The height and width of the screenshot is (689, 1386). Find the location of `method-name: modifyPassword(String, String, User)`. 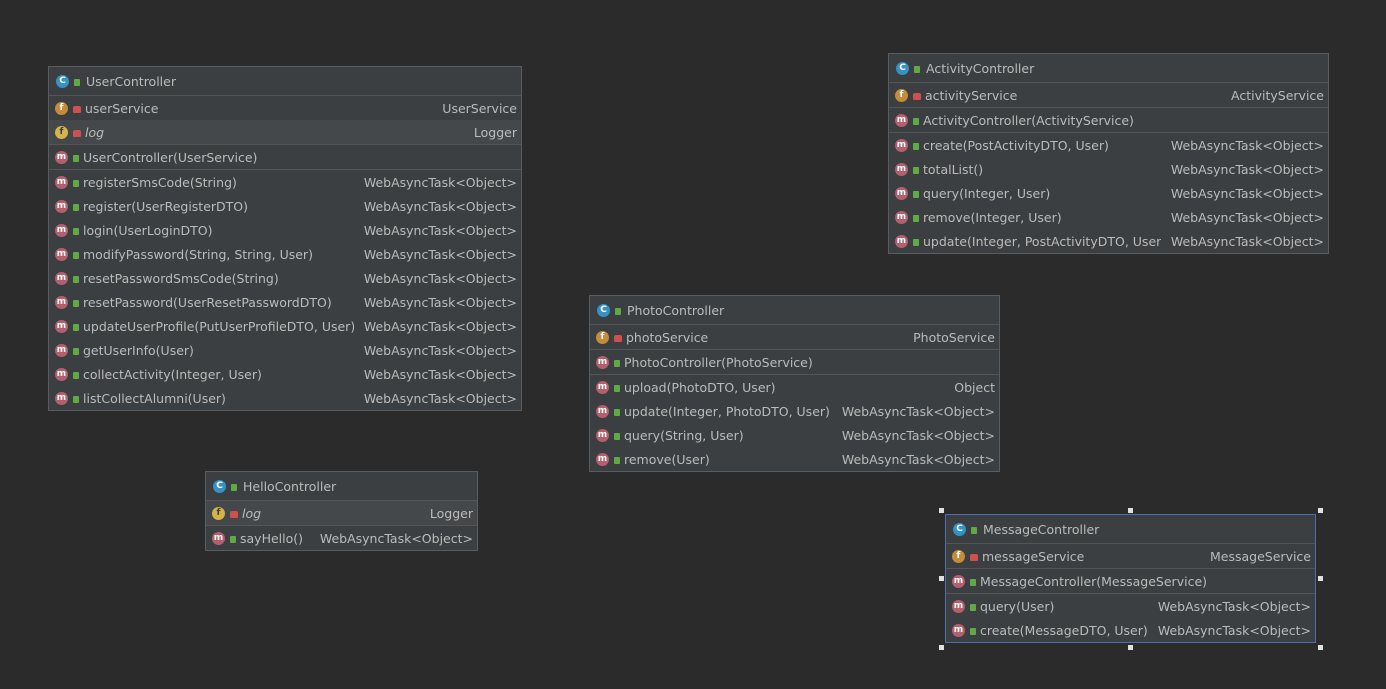

method-name: modifyPassword(String, String, User) is located at coordinates (198, 254).